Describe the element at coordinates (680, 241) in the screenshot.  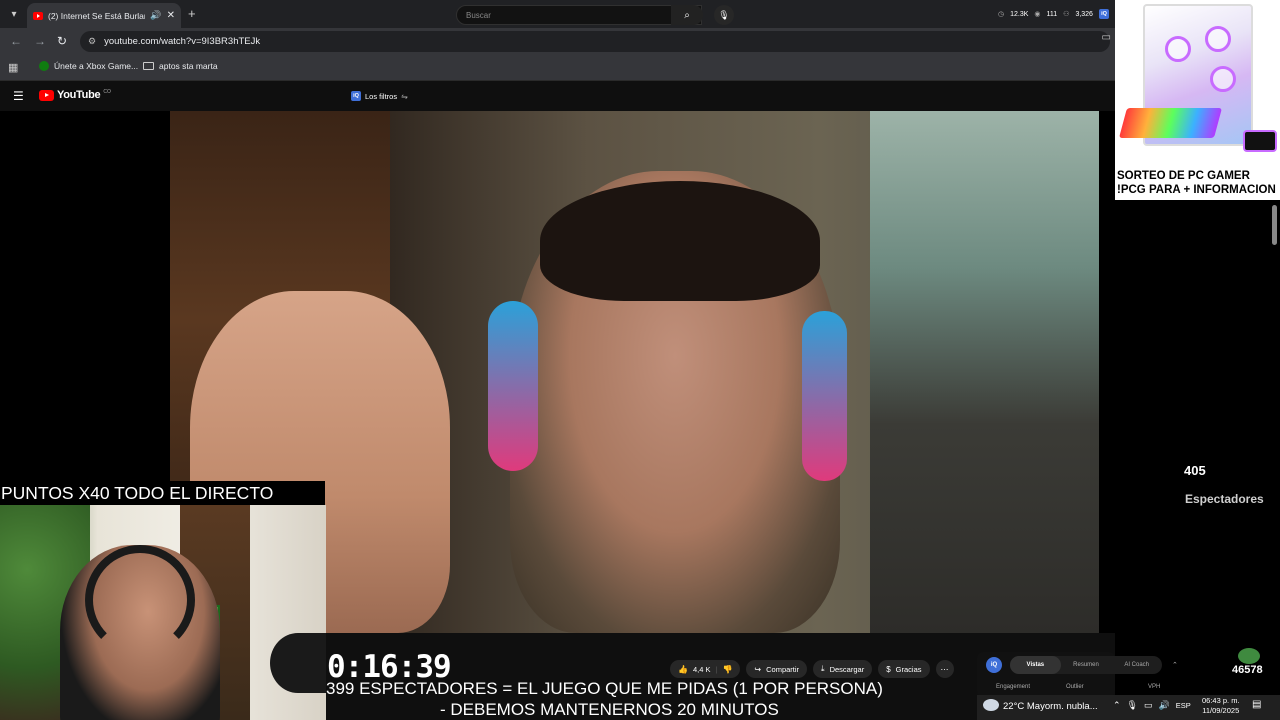
I see `streamer-hair` at that location.